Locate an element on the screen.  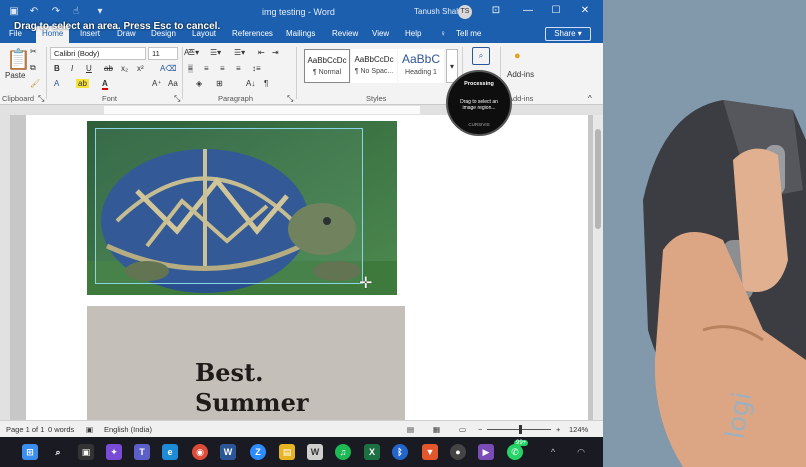
tab-review: Review is located at coordinates (345, 33).